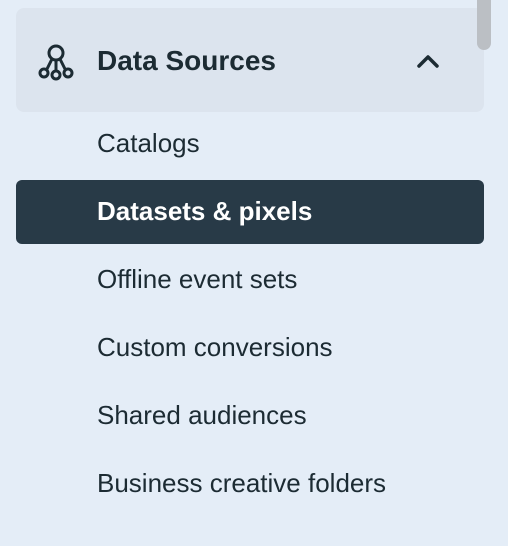 This screenshot has width=508, height=546. I want to click on chevron-up-icon, so click(428, 62).